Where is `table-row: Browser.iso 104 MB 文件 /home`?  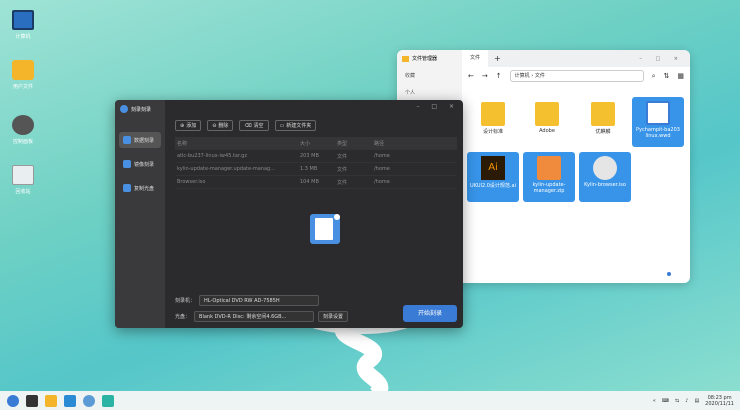
table-row: Browser.iso 104 MB 文件 /home is located at coordinates (316, 182).